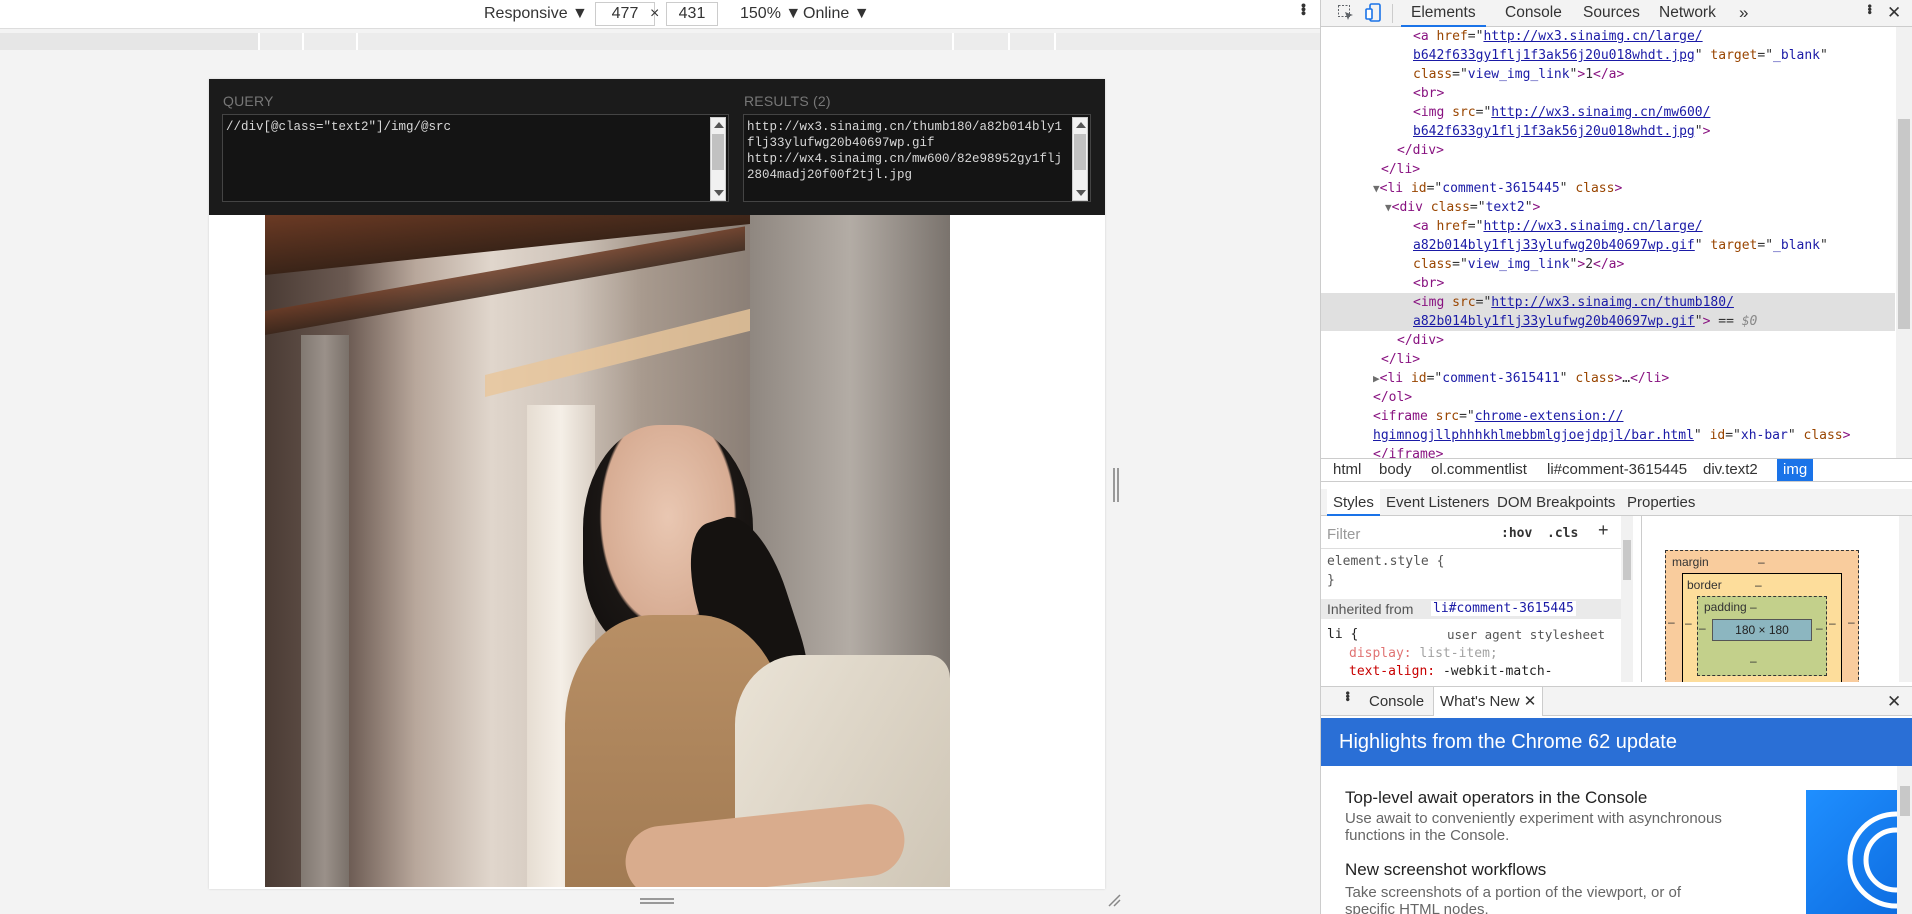 The width and height of the screenshot is (1912, 914). Describe the element at coordinates (1608, 264) in the screenshot. I see `dom-tree-line: class="view_img_link">2</a>` at that location.